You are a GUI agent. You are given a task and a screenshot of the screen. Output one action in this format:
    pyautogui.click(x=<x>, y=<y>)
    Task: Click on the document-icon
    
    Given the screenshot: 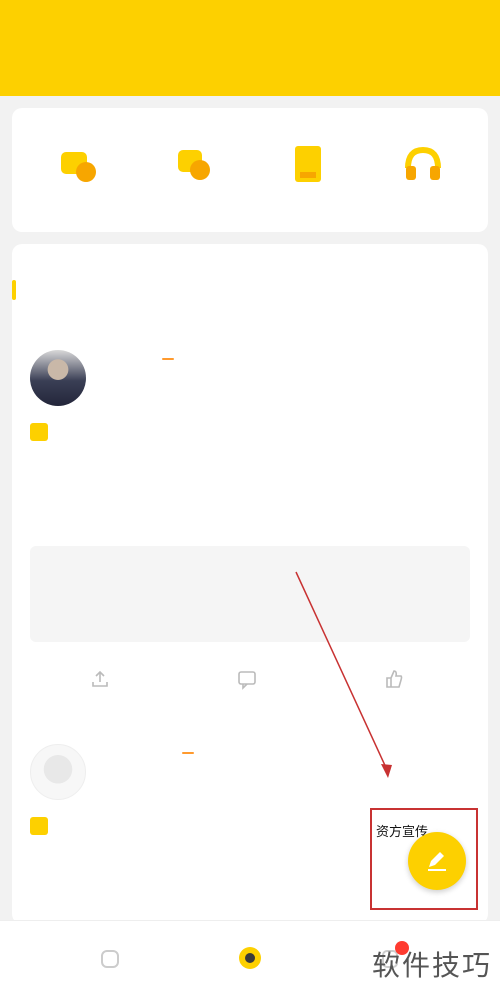 What is the action you would take?
    pyautogui.click(x=308, y=165)
    